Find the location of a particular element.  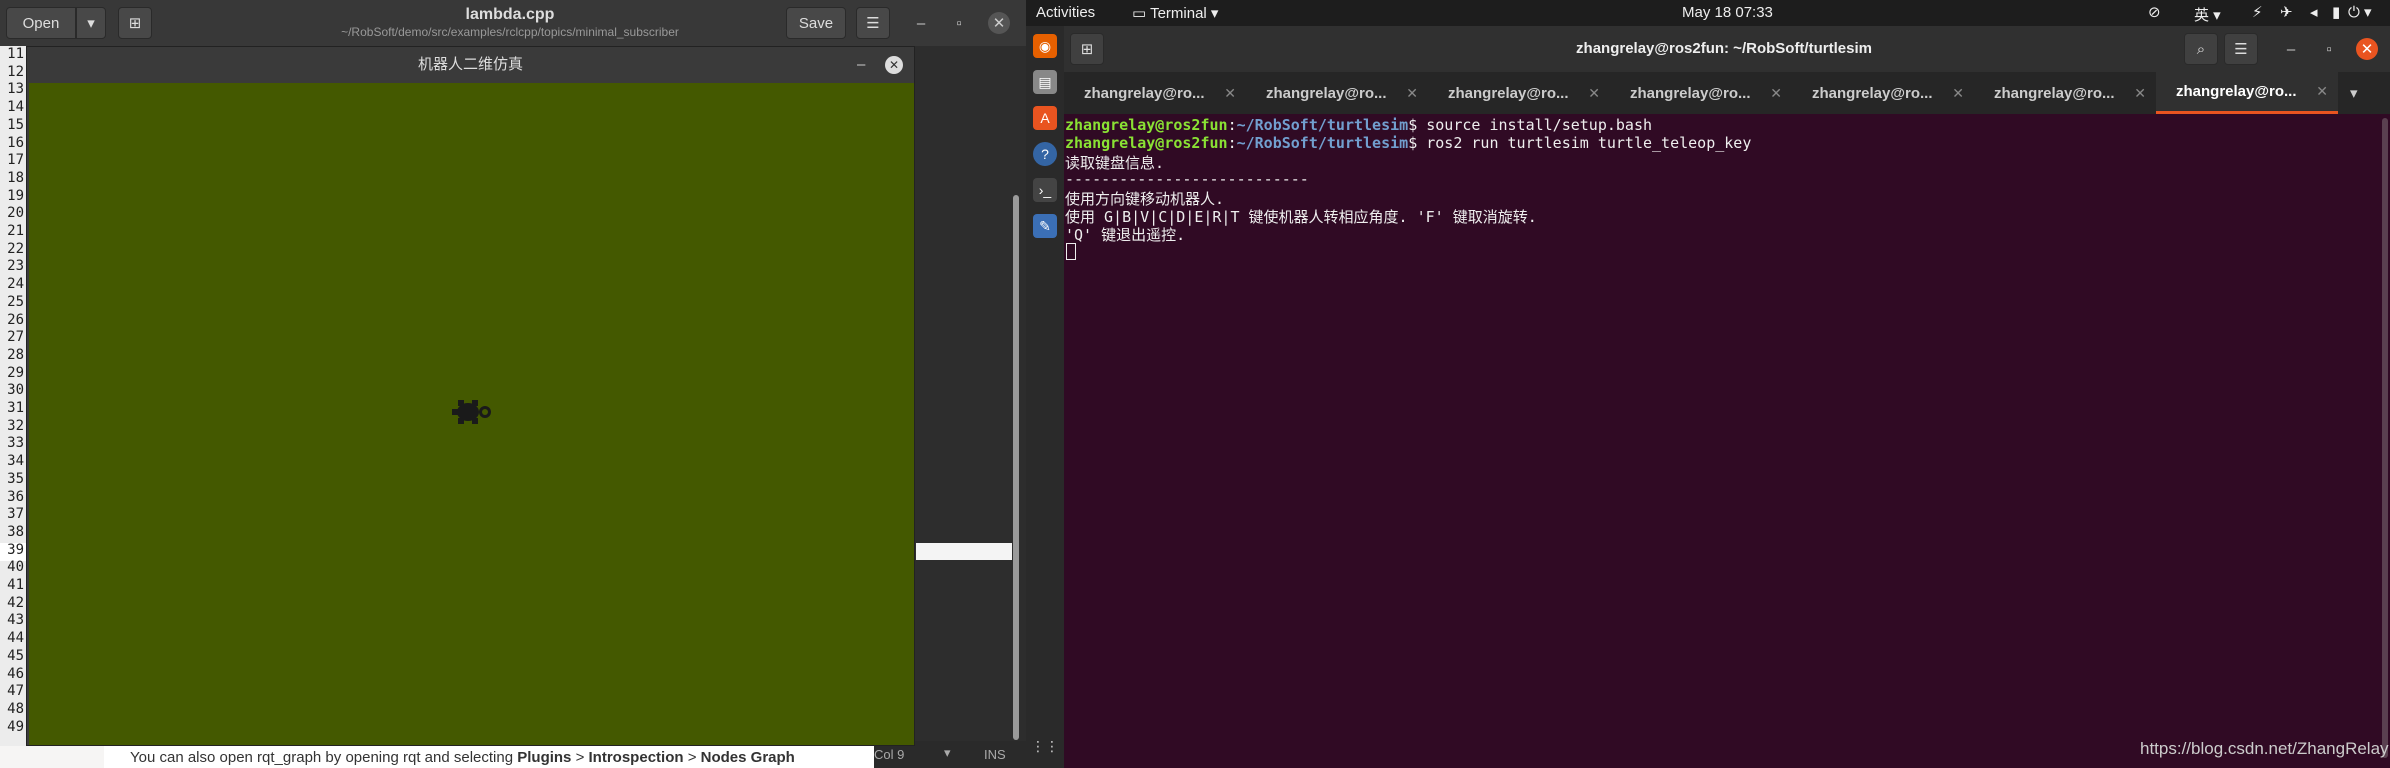

terminal-cursor is located at coordinates (1071, 251).